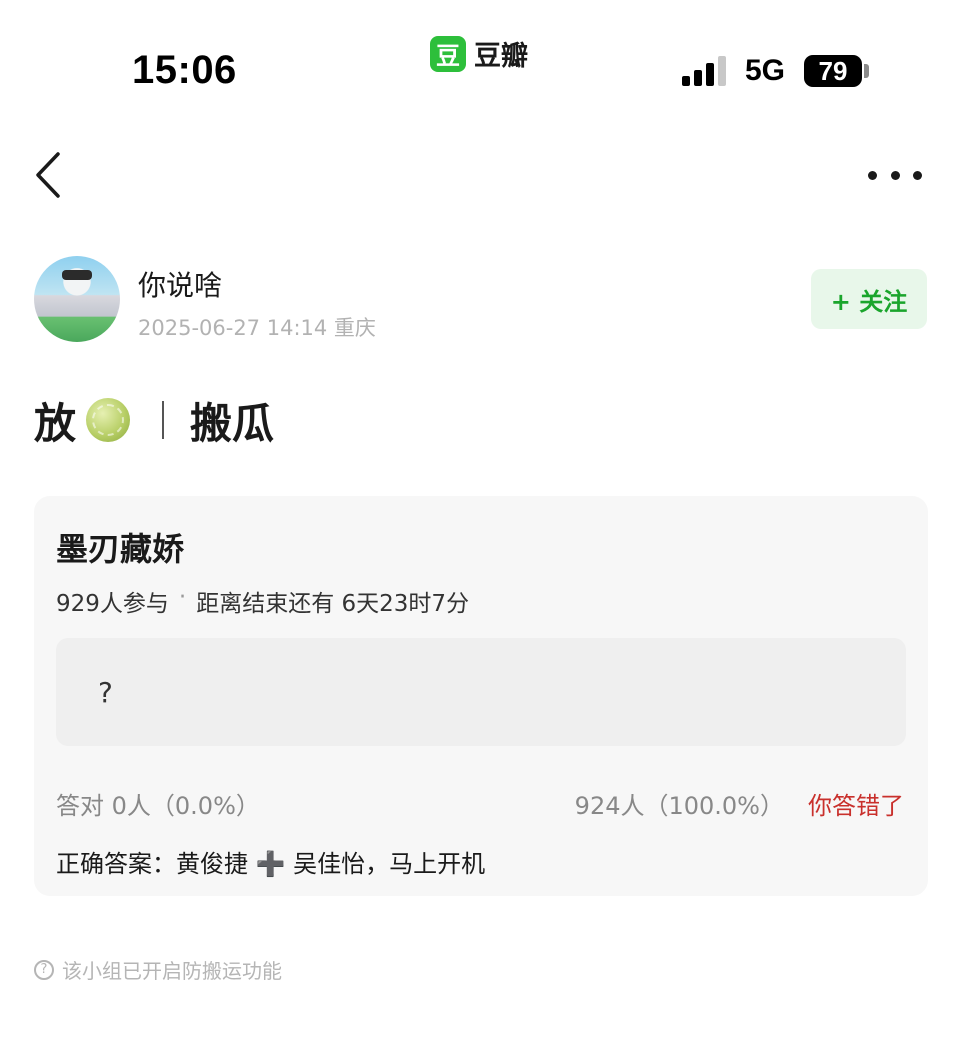 This screenshot has height=1037, width=960. Describe the element at coordinates (184, 70) in the screenshot. I see `status-time: 15:06` at that location.